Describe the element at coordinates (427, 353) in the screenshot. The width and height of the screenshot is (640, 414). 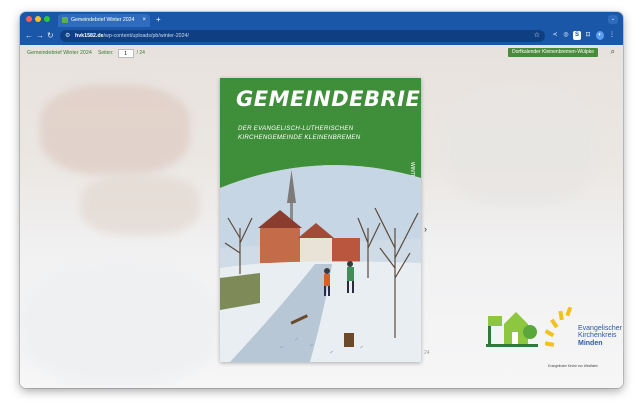
I see `side-page-number: 24` at that location.